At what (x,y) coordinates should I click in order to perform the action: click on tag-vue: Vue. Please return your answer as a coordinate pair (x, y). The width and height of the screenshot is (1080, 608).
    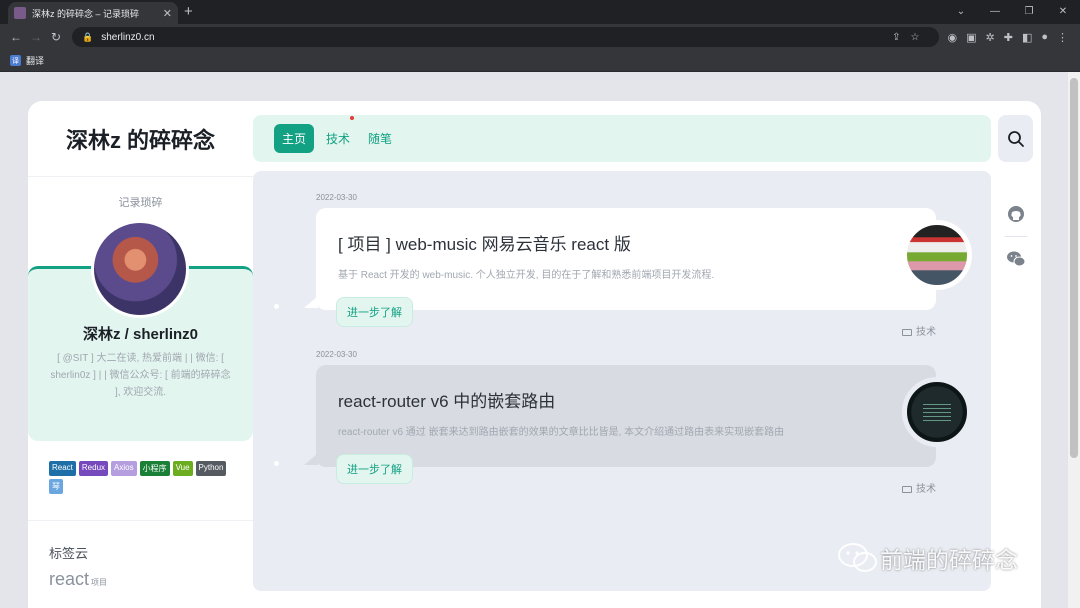
    Looking at the image, I should click on (182, 468).